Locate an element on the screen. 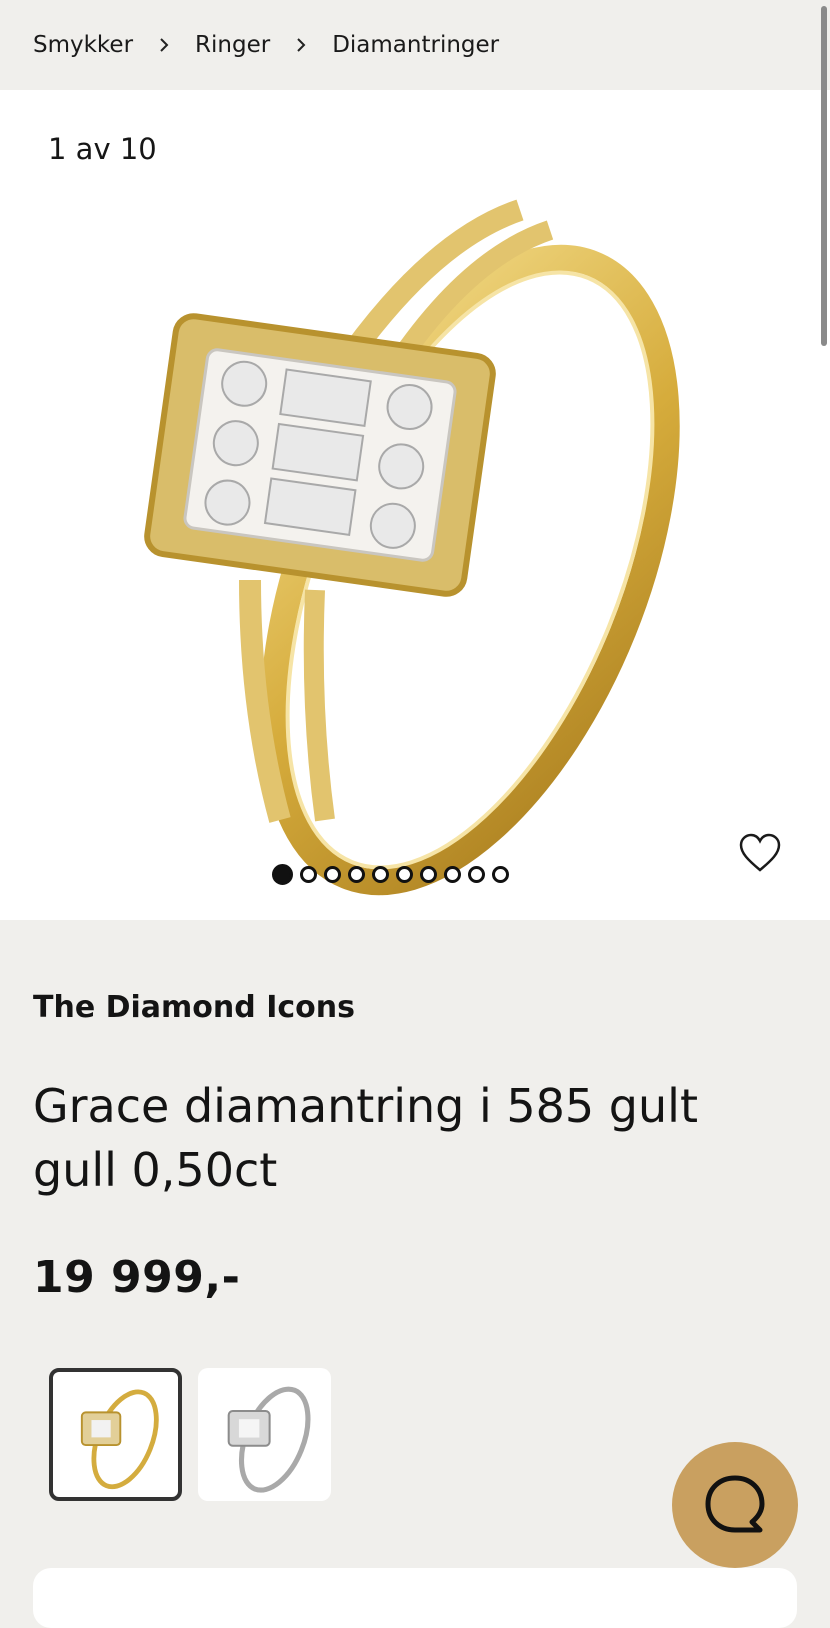 The height and width of the screenshot is (1628, 830). chat-button is located at coordinates (735, 1505).